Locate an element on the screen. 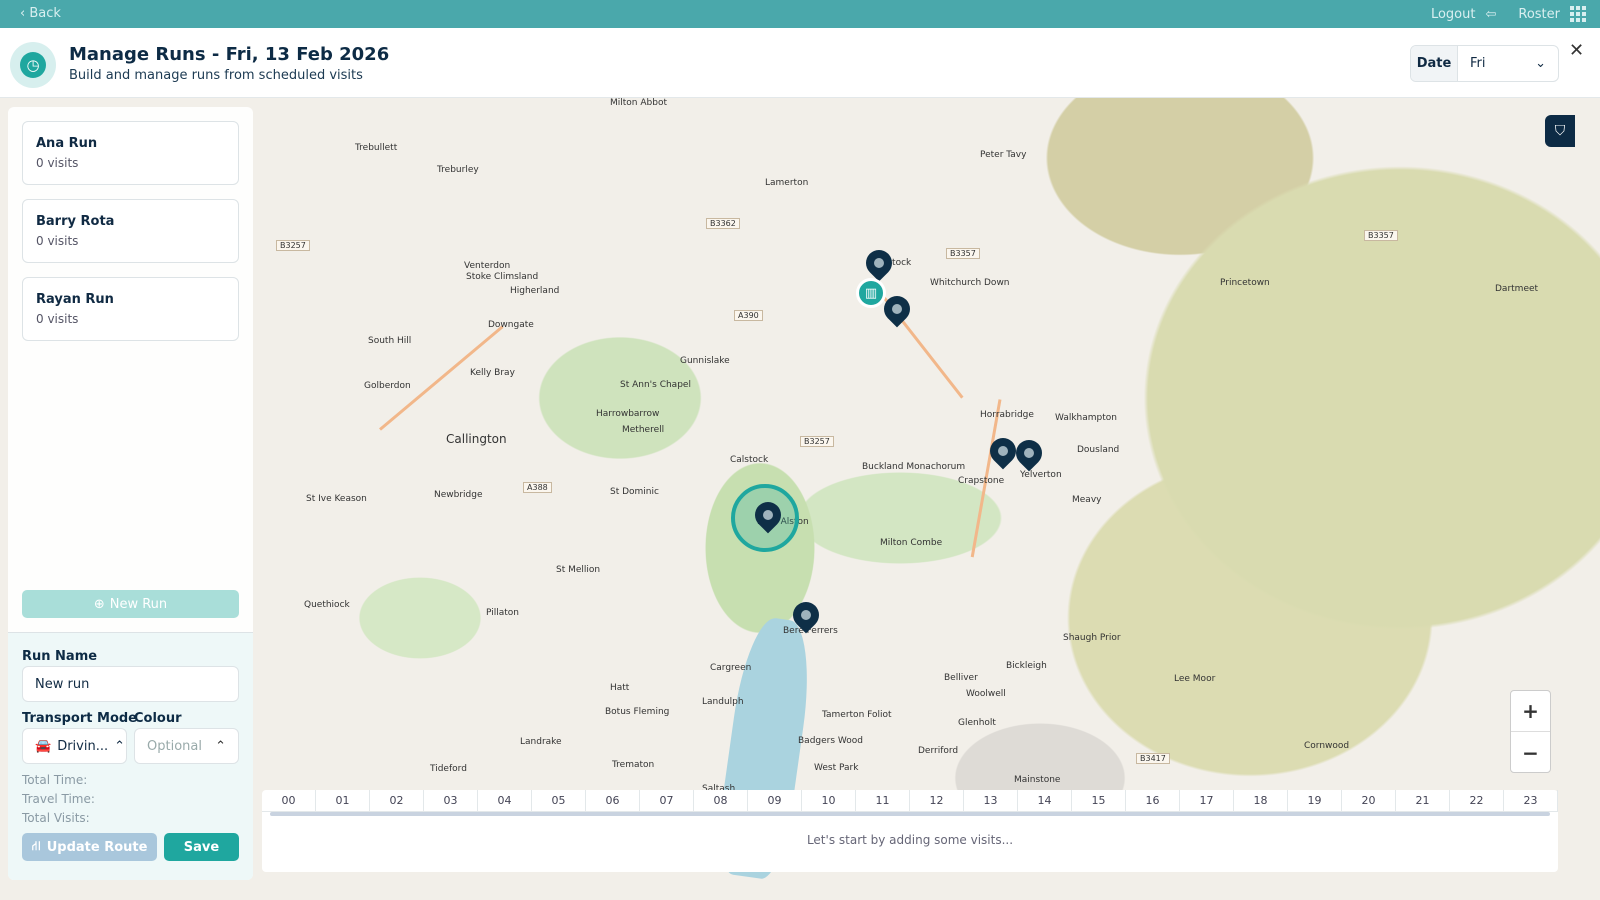 Image resolution: width=1600 pixels, height=900 pixels. map-place-label: Lee Moor is located at coordinates (1195, 679).